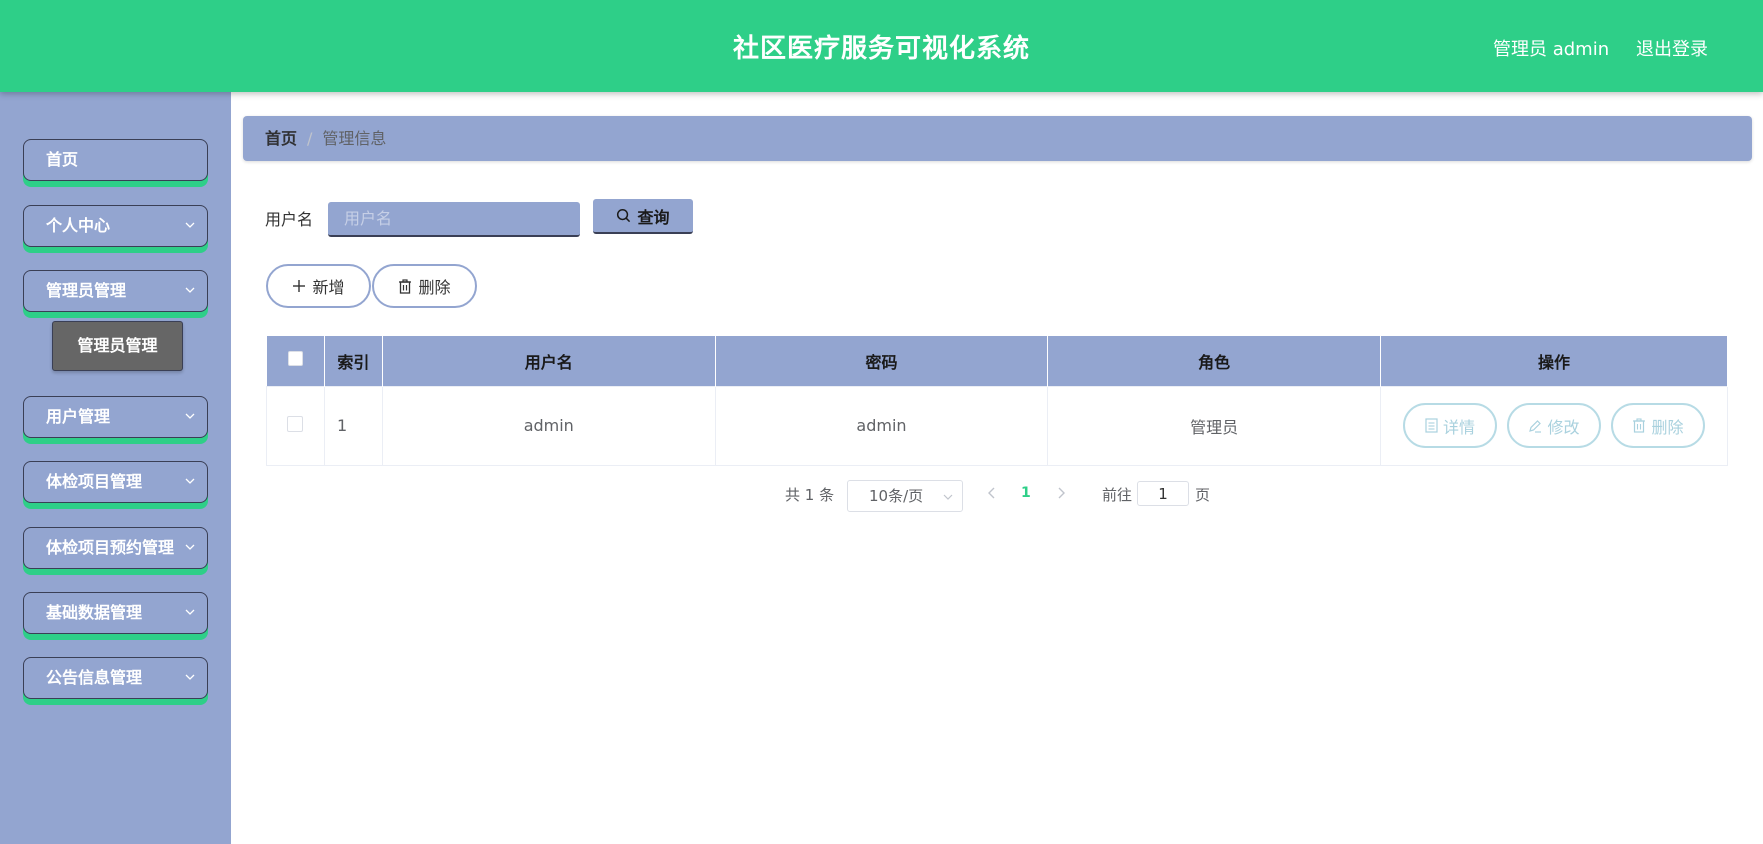 The width and height of the screenshot is (1763, 844). What do you see at coordinates (117, 346) in the screenshot?
I see `sidebar-subitem-admin-management: 管理员管理` at bounding box center [117, 346].